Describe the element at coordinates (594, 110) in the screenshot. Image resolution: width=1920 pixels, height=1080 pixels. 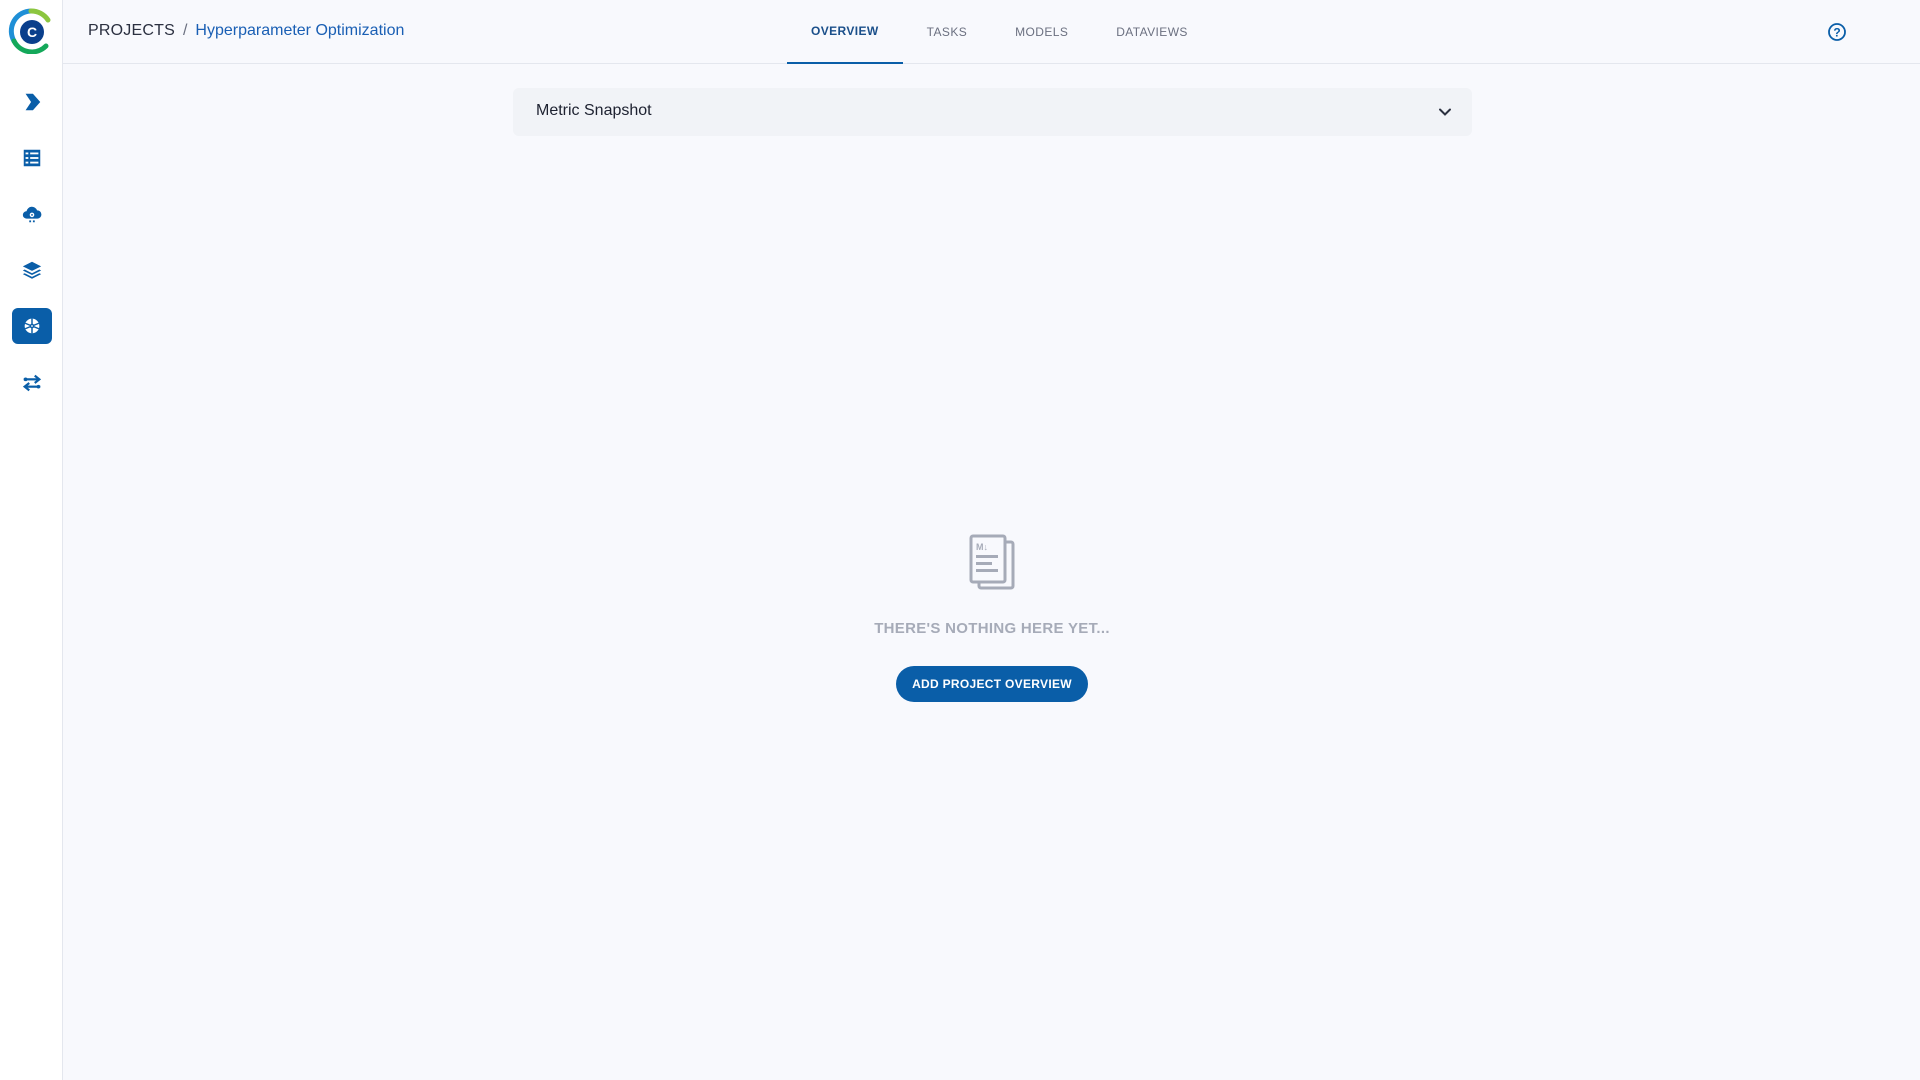
I see `metric-snapshot-title: Metric Snapshot` at that location.